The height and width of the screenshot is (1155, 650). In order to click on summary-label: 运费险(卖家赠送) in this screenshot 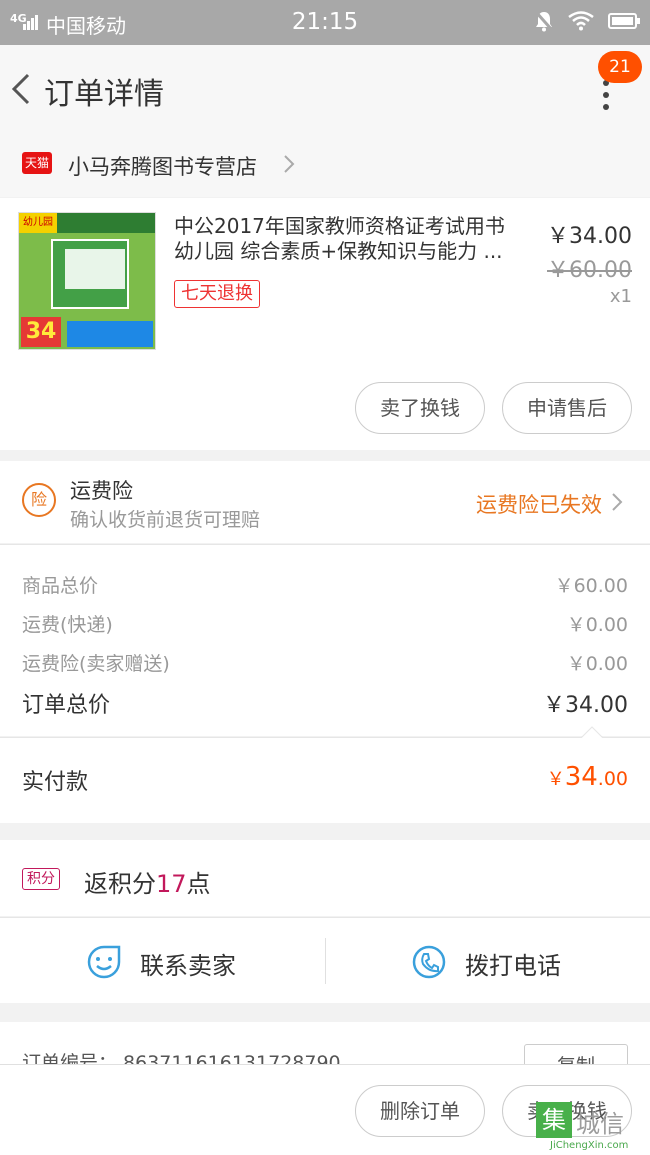, I will do `click(96, 664)`.